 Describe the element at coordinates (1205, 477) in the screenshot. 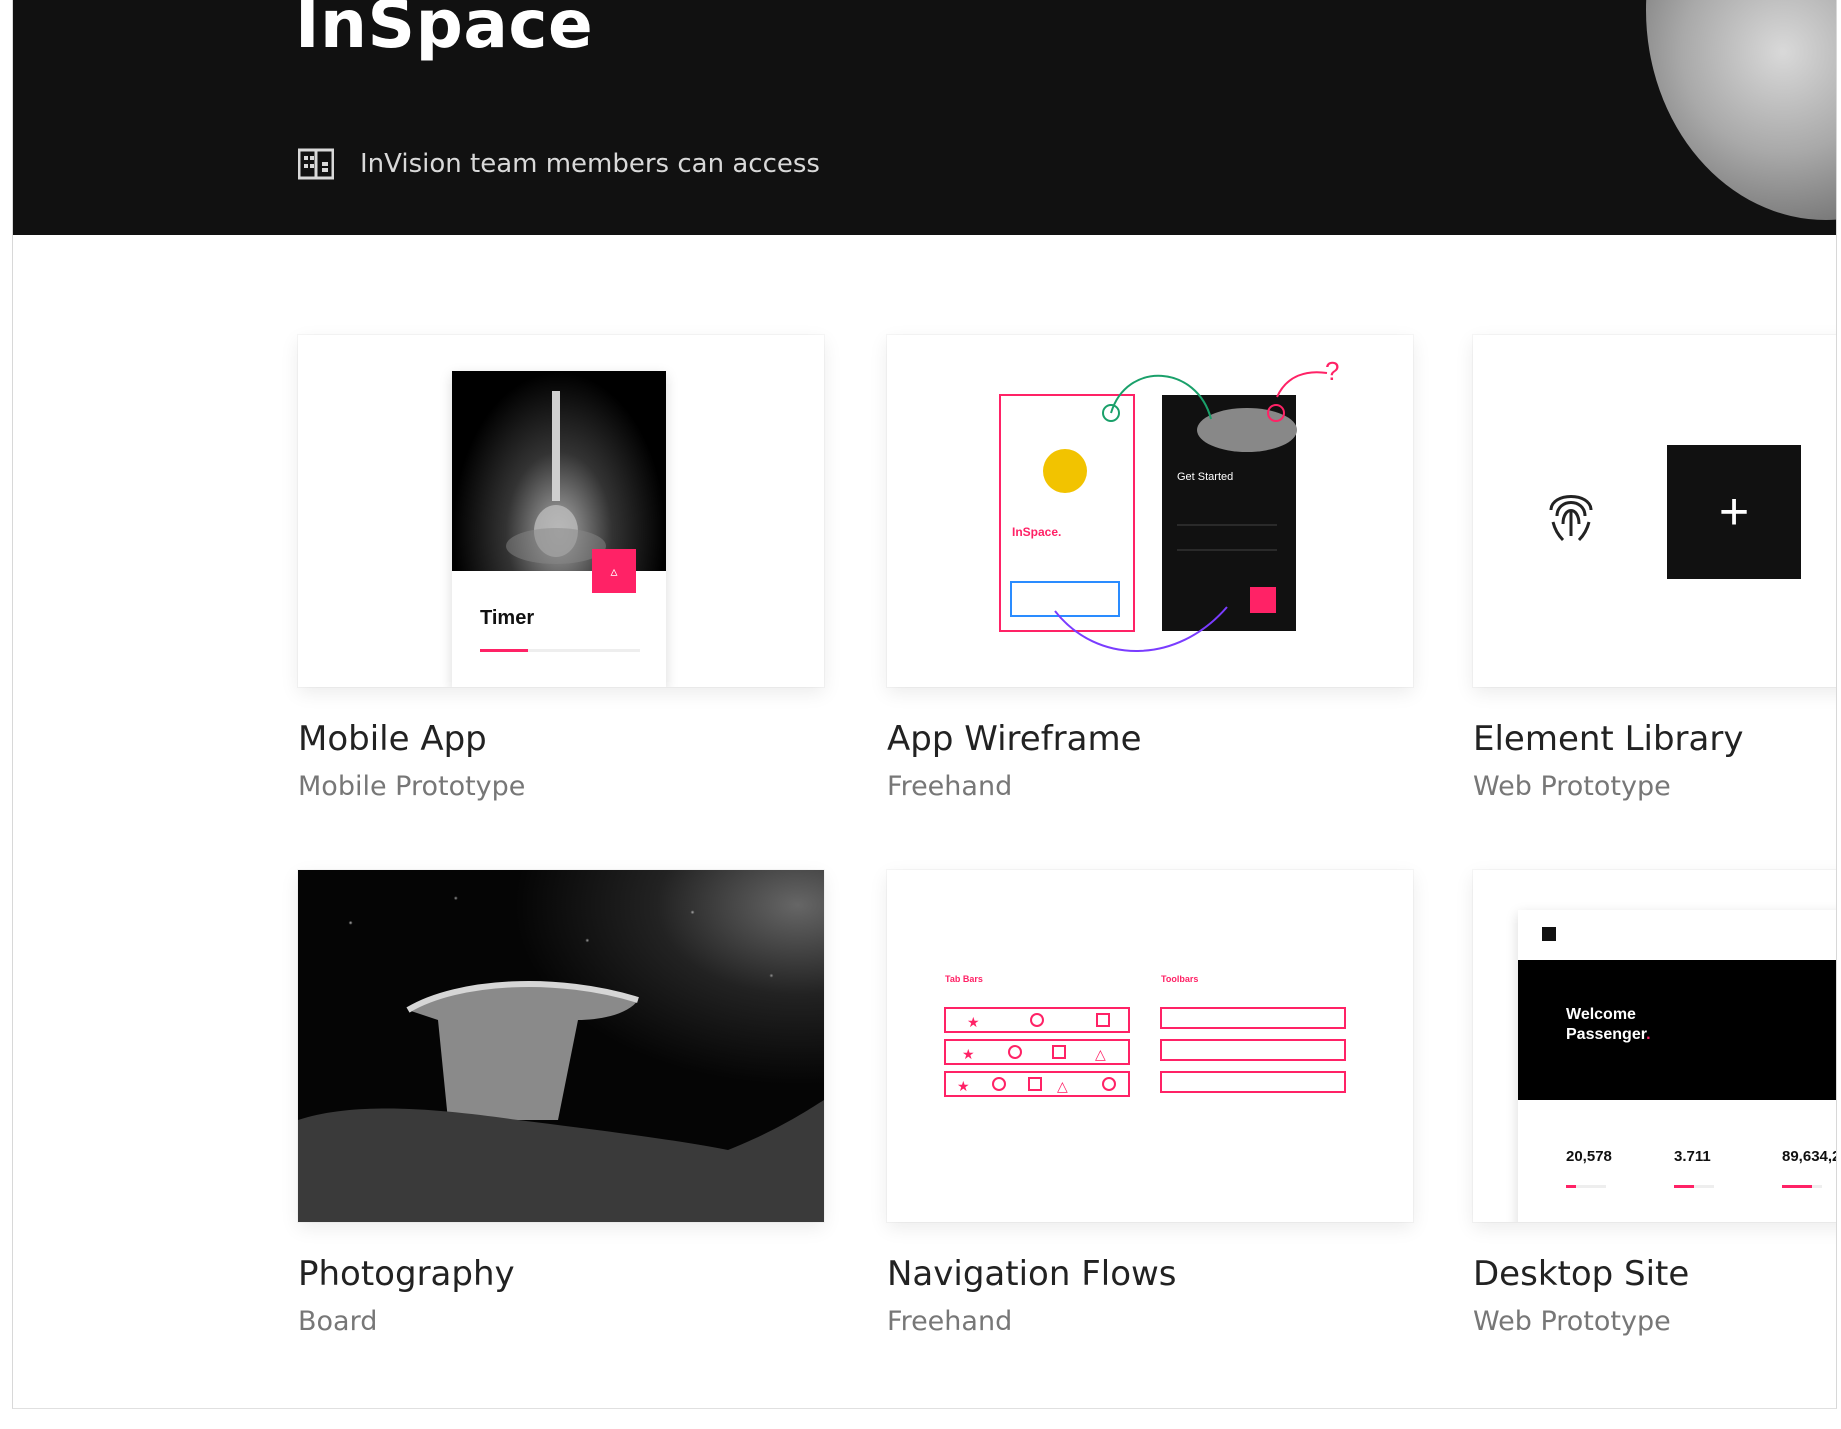

I see `screen2-title: Get Started` at that location.